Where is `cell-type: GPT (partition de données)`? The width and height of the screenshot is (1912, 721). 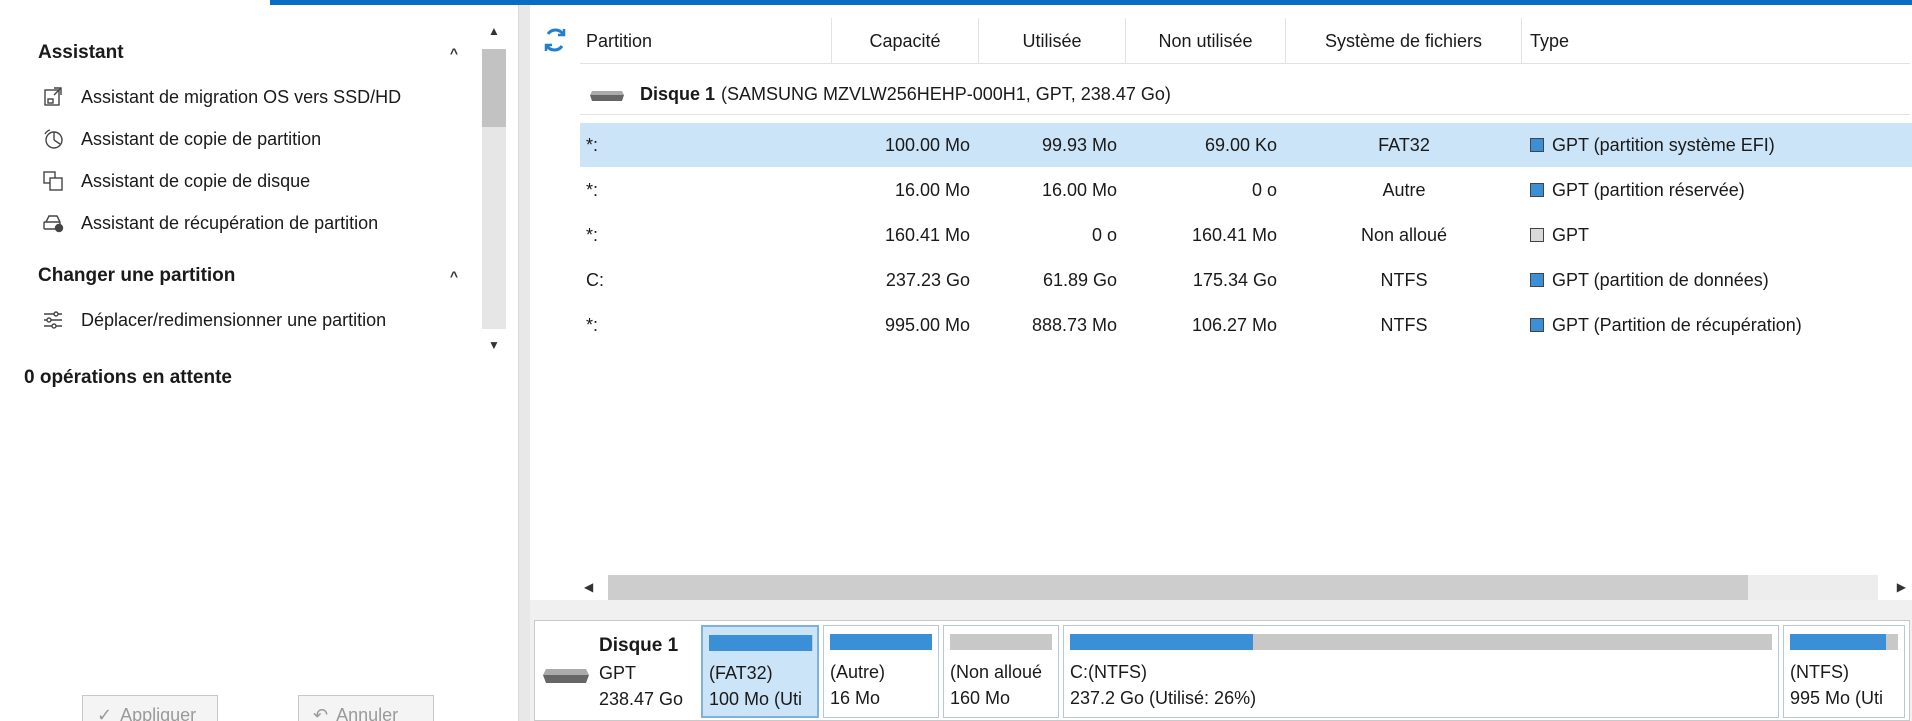 cell-type: GPT (partition de données) is located at coordinates (1660, 280).